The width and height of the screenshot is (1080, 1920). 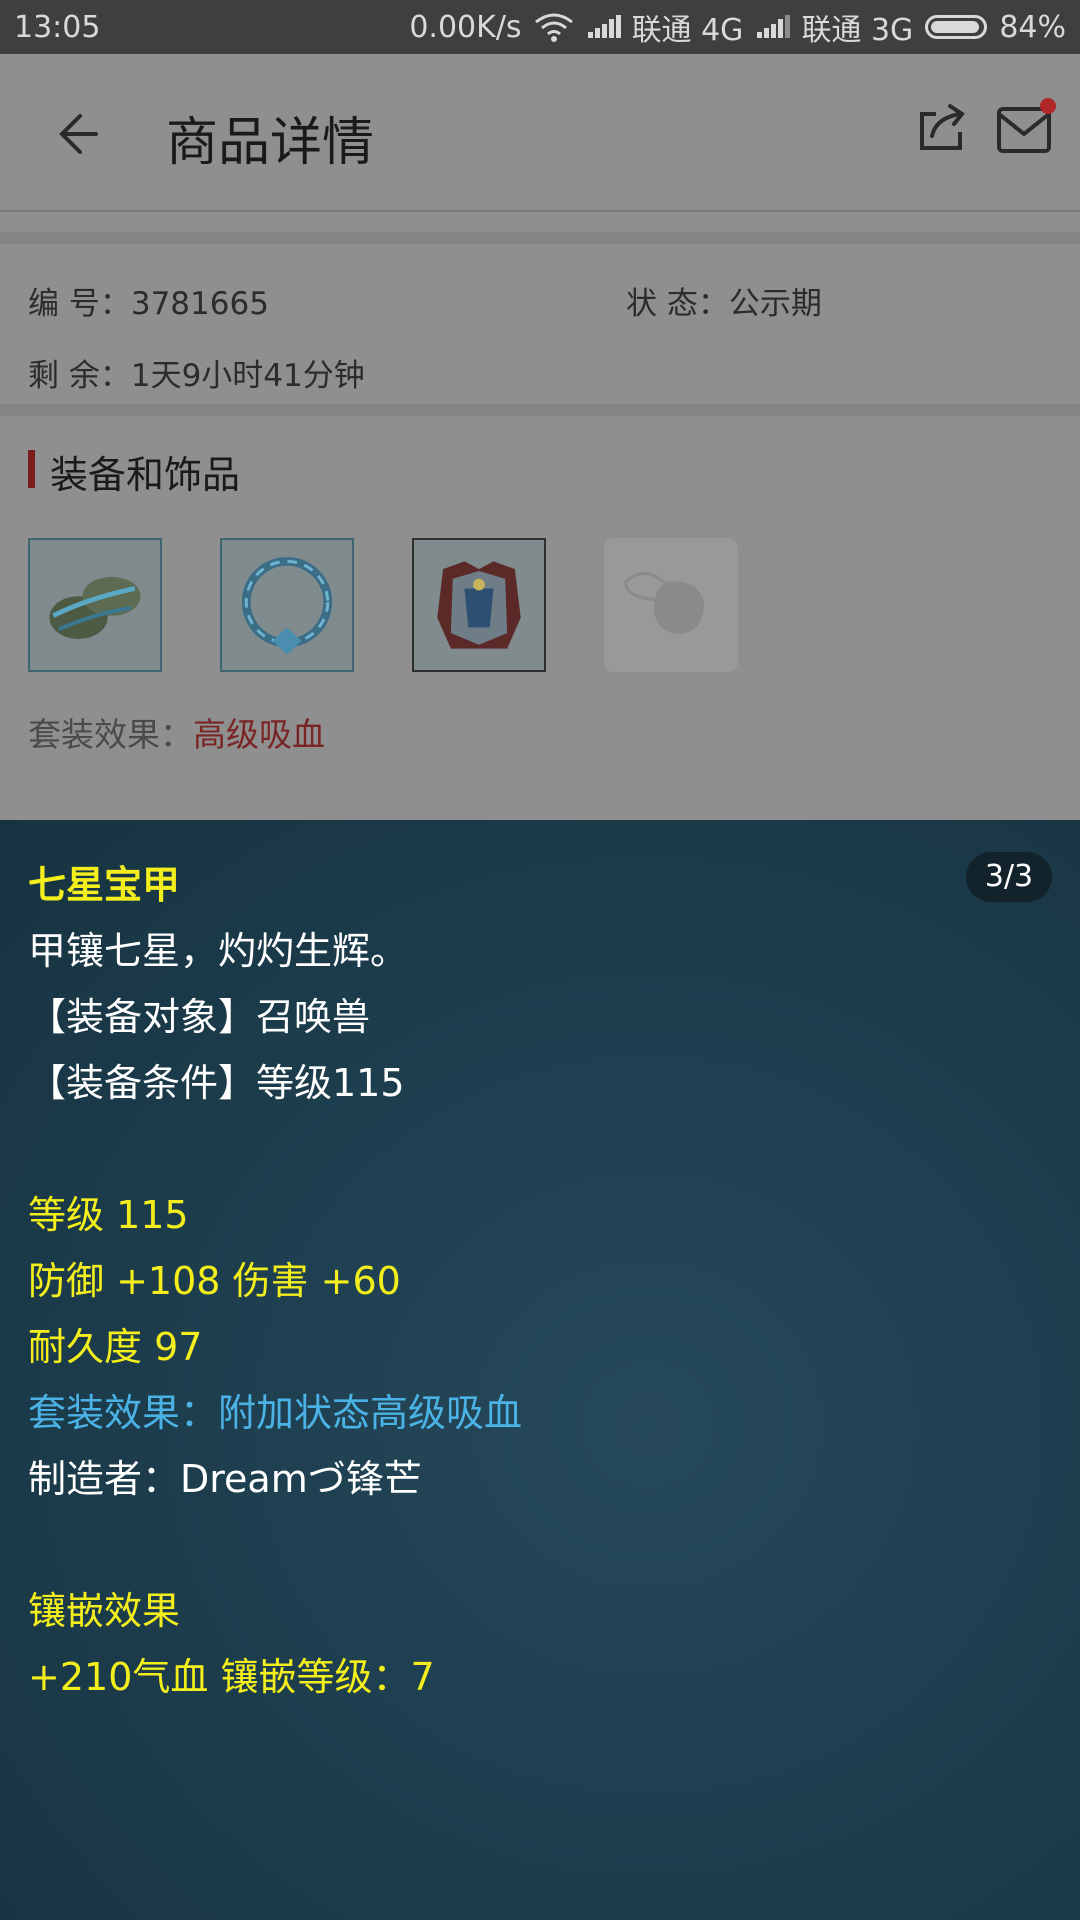 What do you see at coordinates (275, 1413) in the screenshot?
I see `item-suit-effect: 套装效果：附加状态高级吸血` at bounding box center [275, 1413].